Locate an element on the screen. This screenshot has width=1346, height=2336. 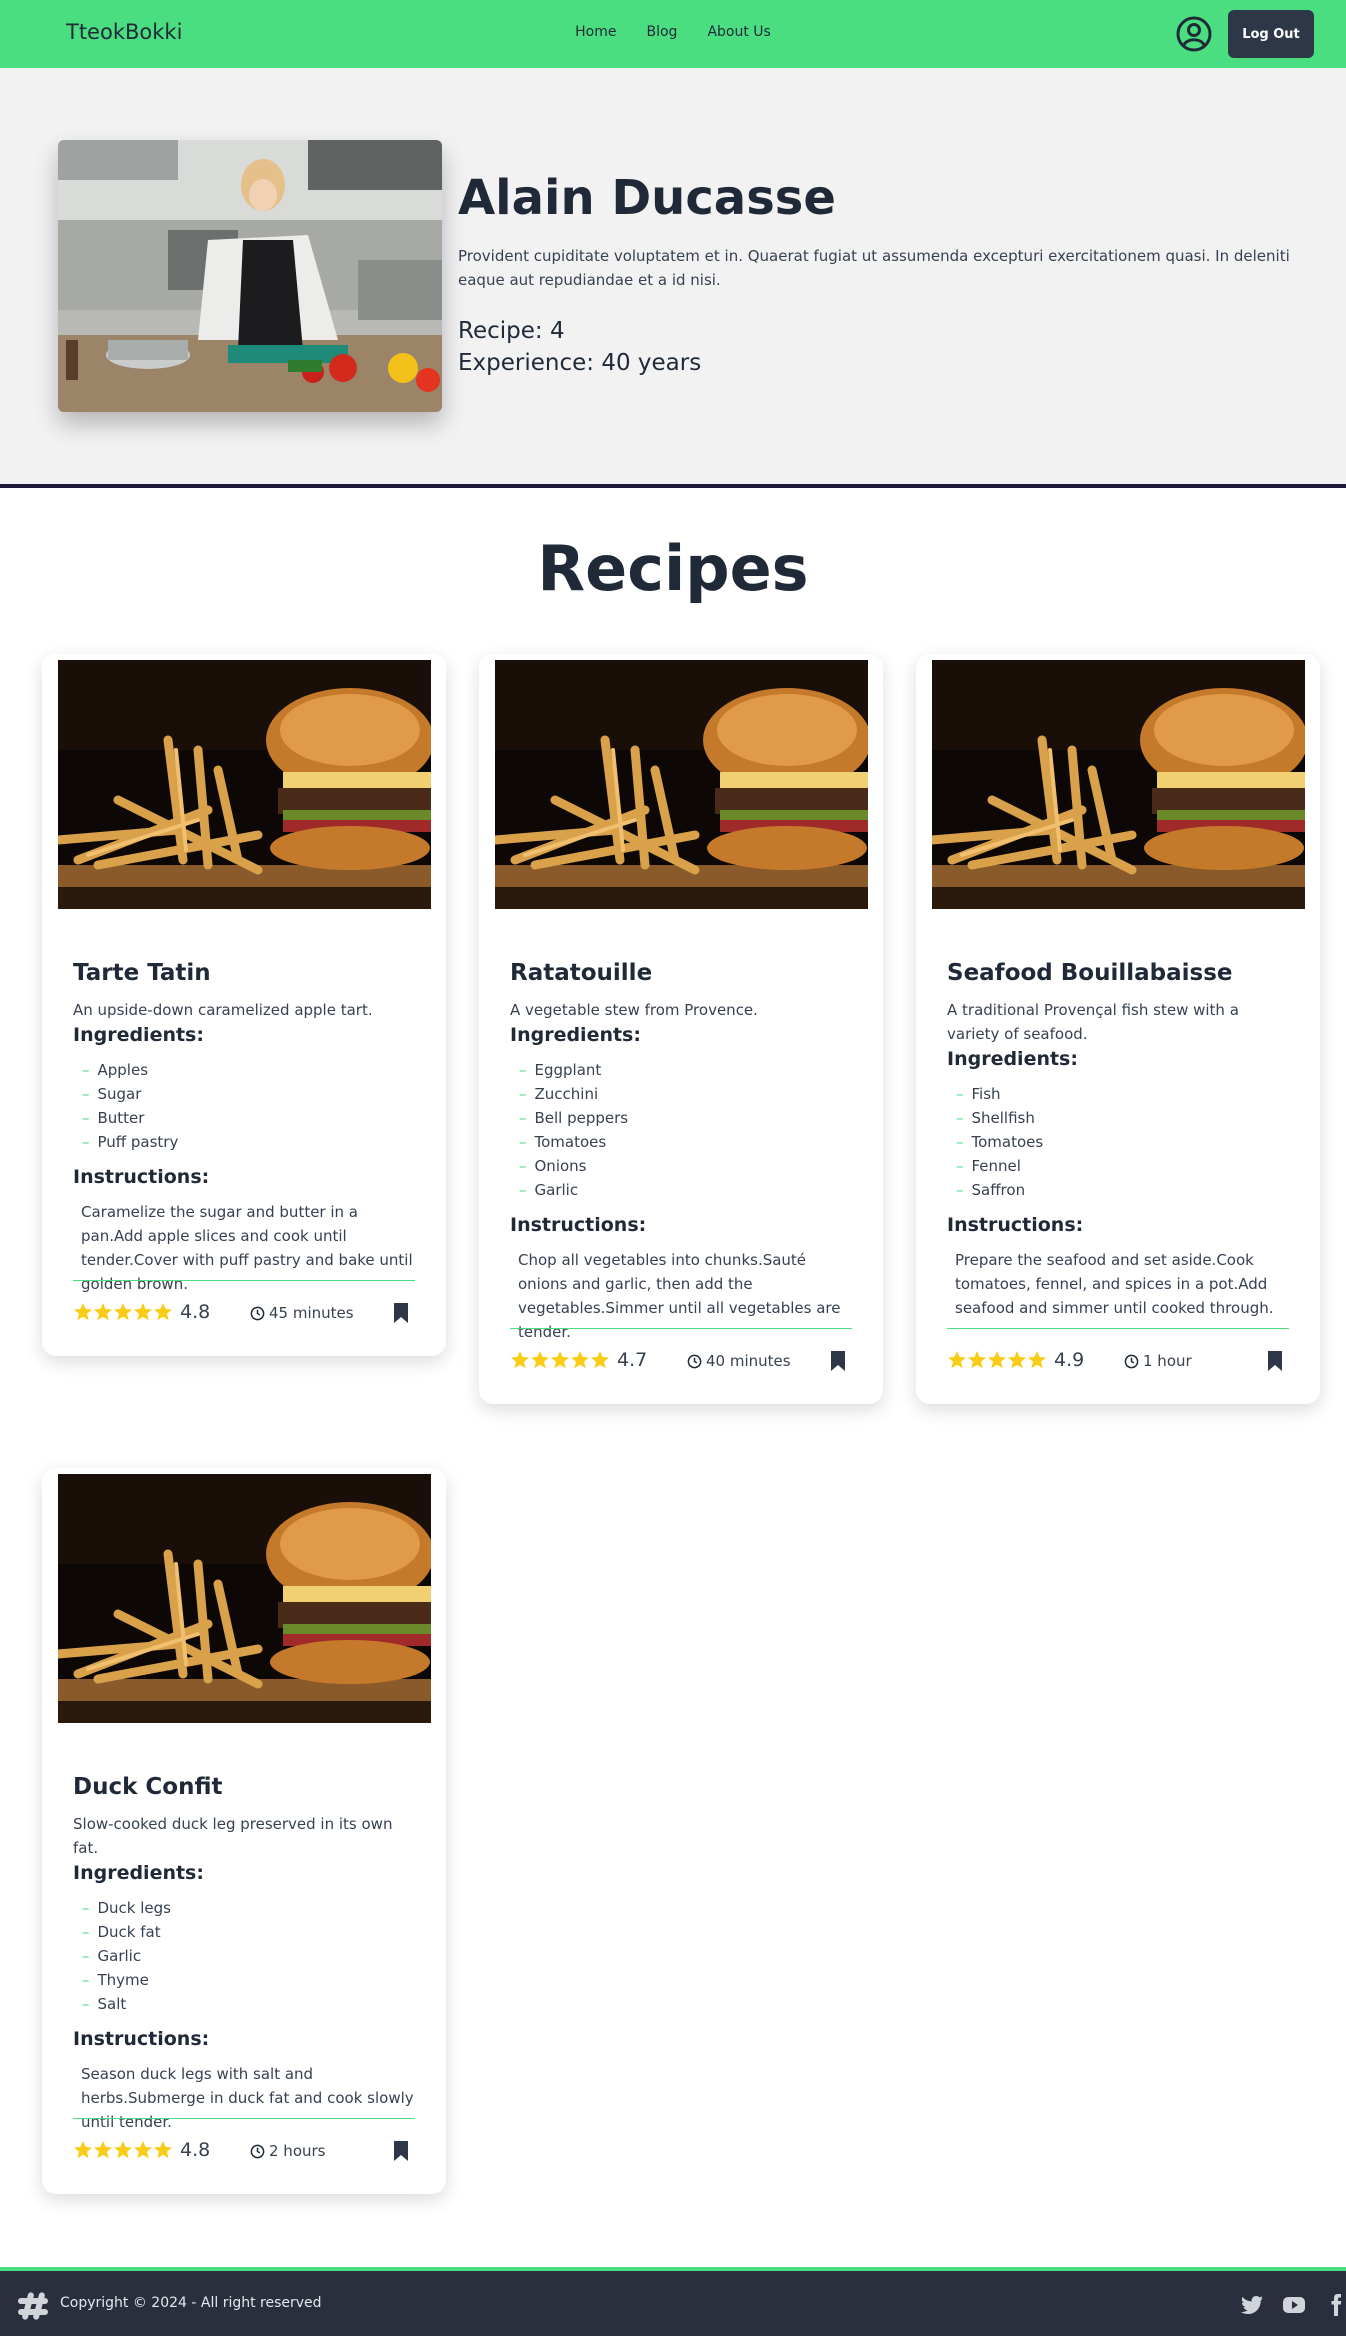
ingredient-label: Fish is located at coordinates (986, 1094).